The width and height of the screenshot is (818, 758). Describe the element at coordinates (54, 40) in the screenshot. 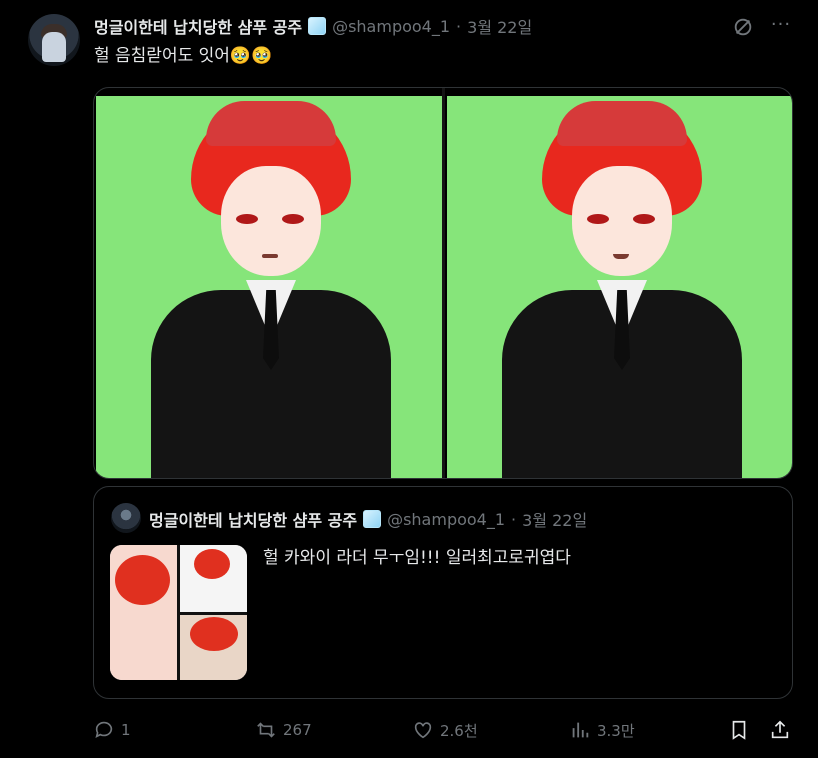

I see `author-avatar` at that location.